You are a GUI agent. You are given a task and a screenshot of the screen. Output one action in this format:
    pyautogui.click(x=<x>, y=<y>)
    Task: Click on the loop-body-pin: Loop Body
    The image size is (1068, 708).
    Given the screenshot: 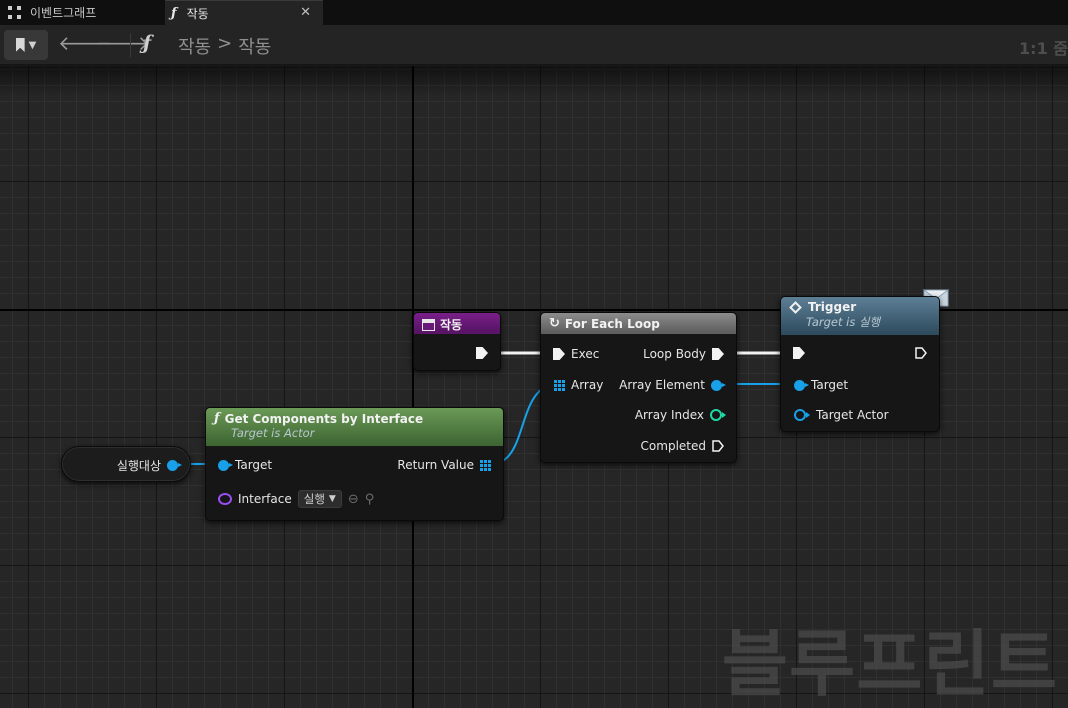 What is the action you would take?
    pyautogui.click(x=683, y=354)
    